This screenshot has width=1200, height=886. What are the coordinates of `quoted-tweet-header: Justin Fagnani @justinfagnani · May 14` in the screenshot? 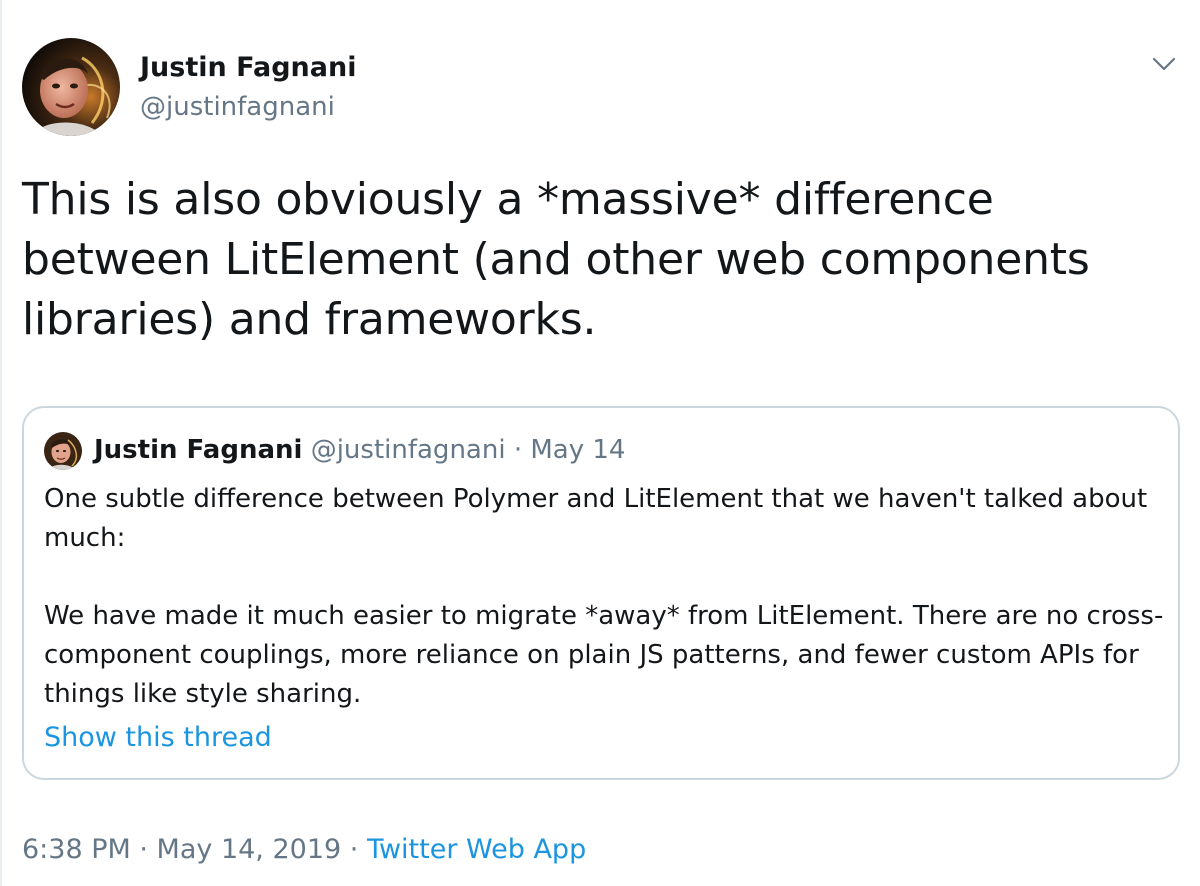 It's located at (359, 450).